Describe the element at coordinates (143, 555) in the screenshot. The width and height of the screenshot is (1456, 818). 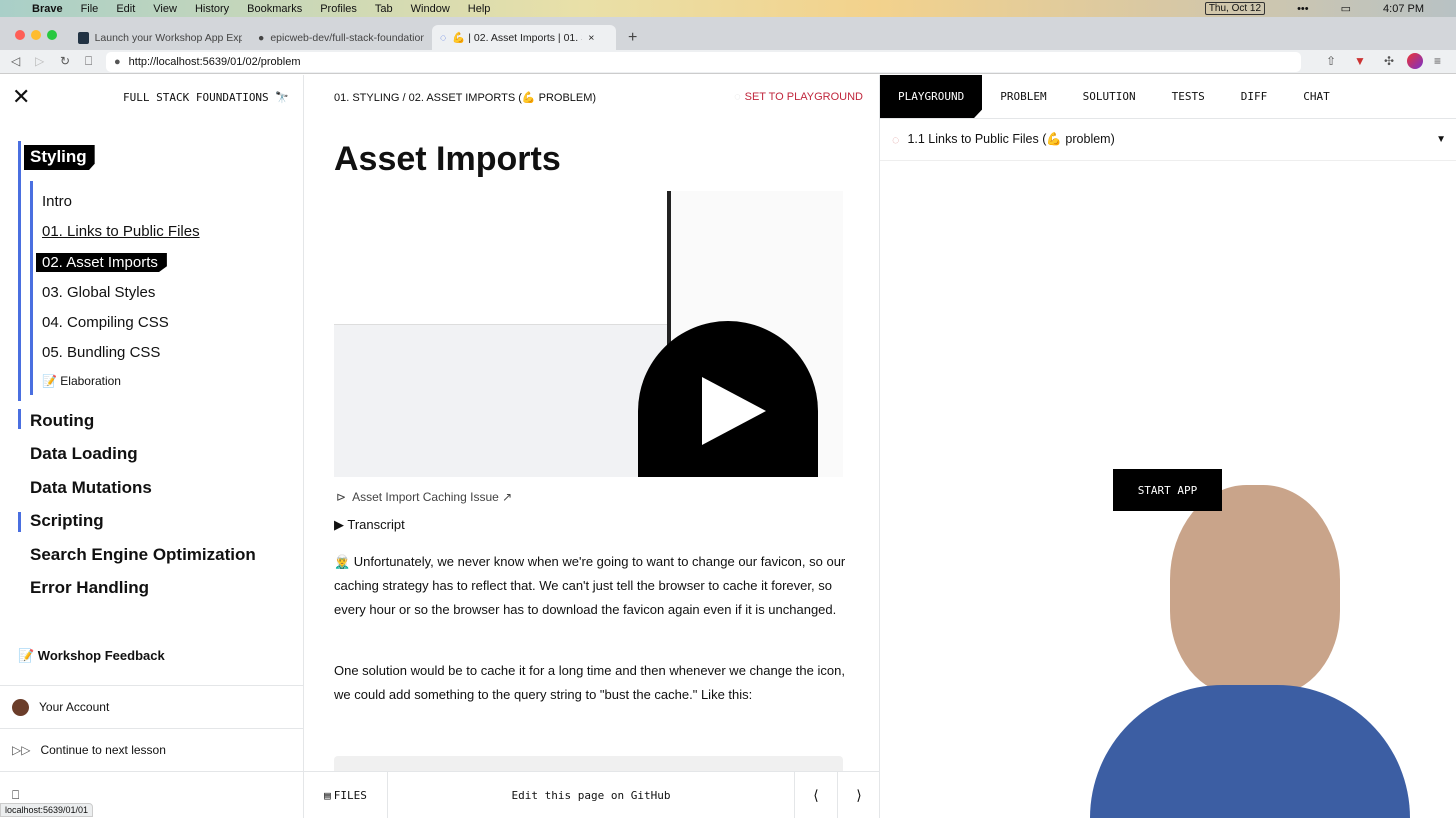
I see `section-seo: Search Engine Optimization` at that location.